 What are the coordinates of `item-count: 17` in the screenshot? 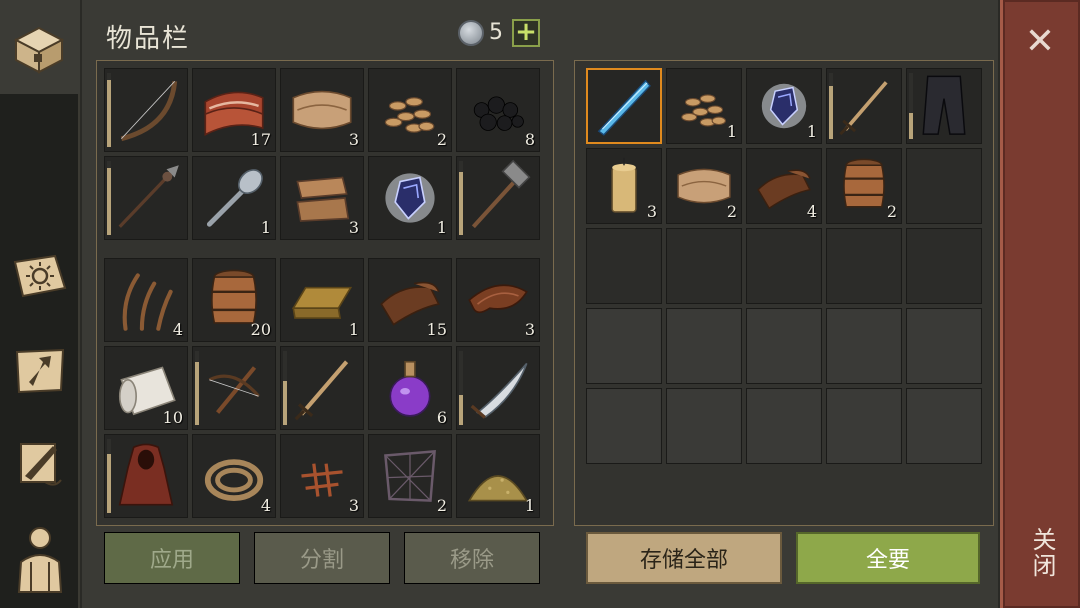 It's located at (260, 139).